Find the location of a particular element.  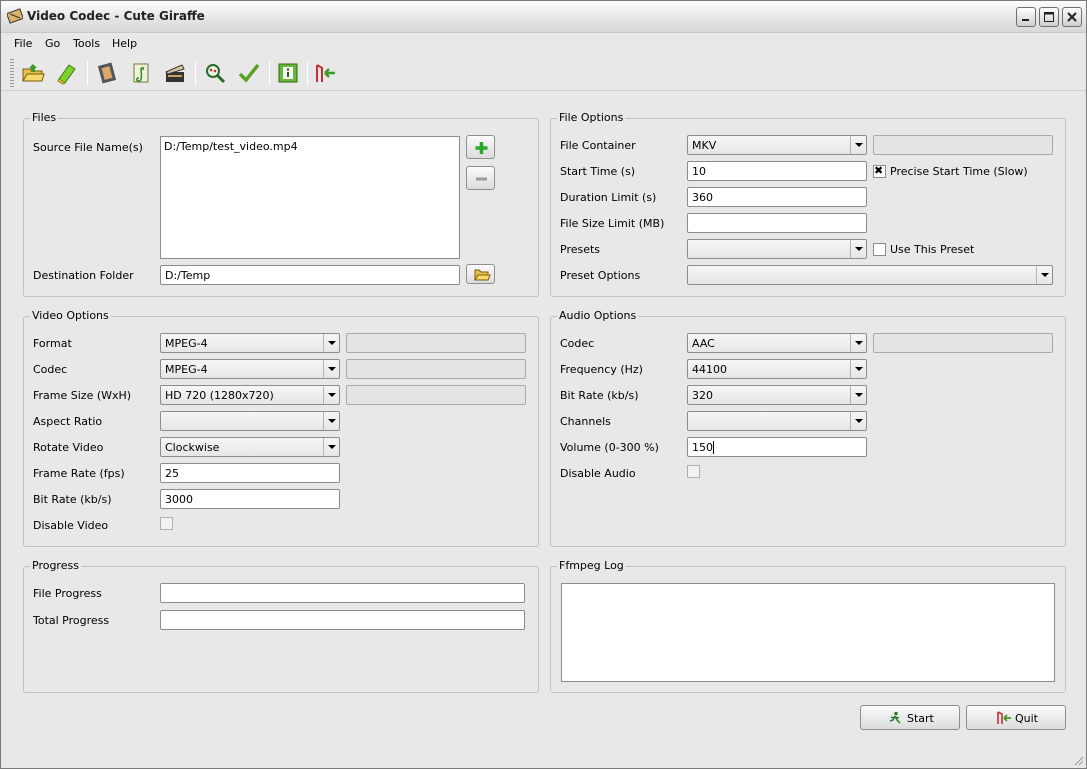

frequency-label: Frequency (Hz) is located at coordinates (601, 369).